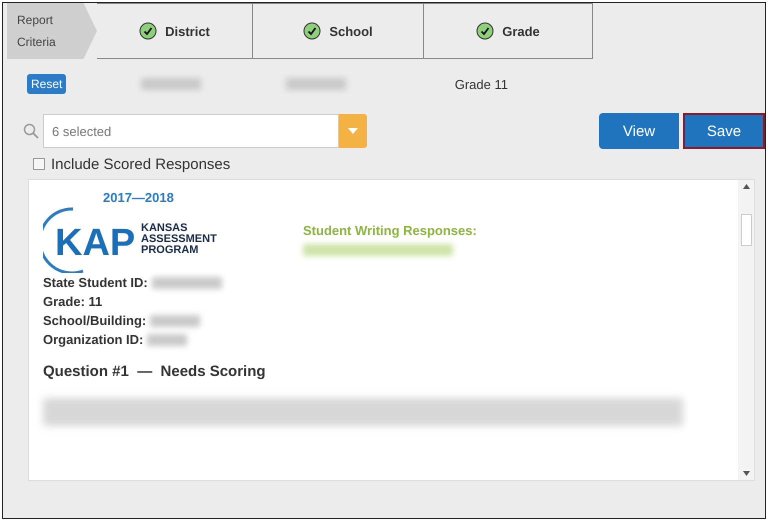 The image size is (768, 521). I want to click on student-field: State Student ID:, so click(95, 282).